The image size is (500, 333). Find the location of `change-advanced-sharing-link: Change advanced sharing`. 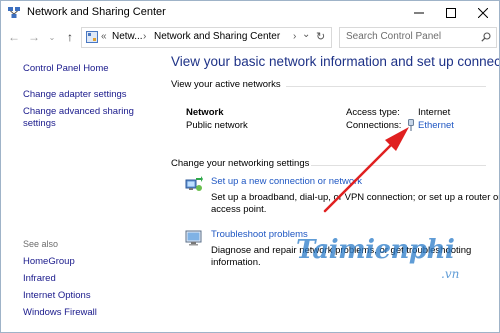

change-advanced-sharing-link: Change advanced sharing is located at coordinates (78, 111).